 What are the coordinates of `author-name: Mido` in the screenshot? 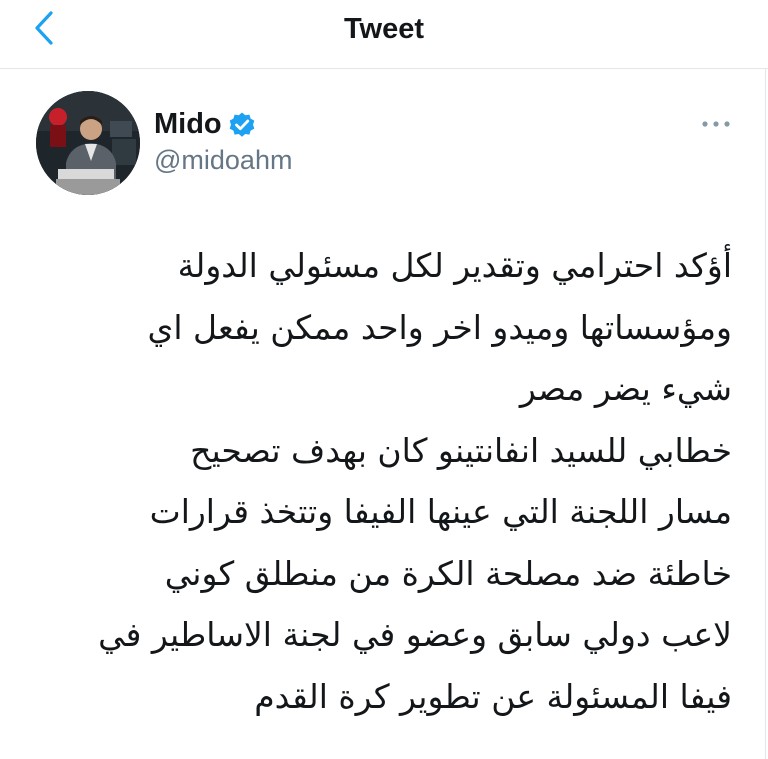 It's located at (188, 124).